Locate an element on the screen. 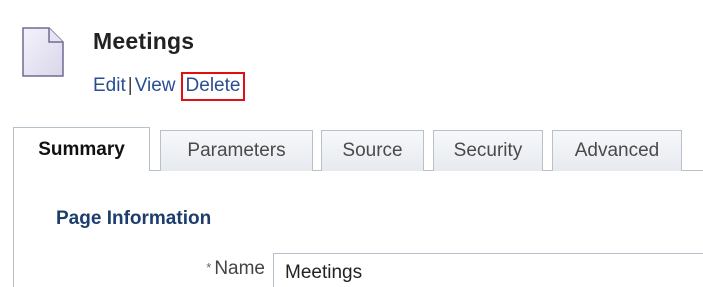 The height and width of the screenshot is (287, 703). name-label-text: Name is located at coordinates (239, 268).